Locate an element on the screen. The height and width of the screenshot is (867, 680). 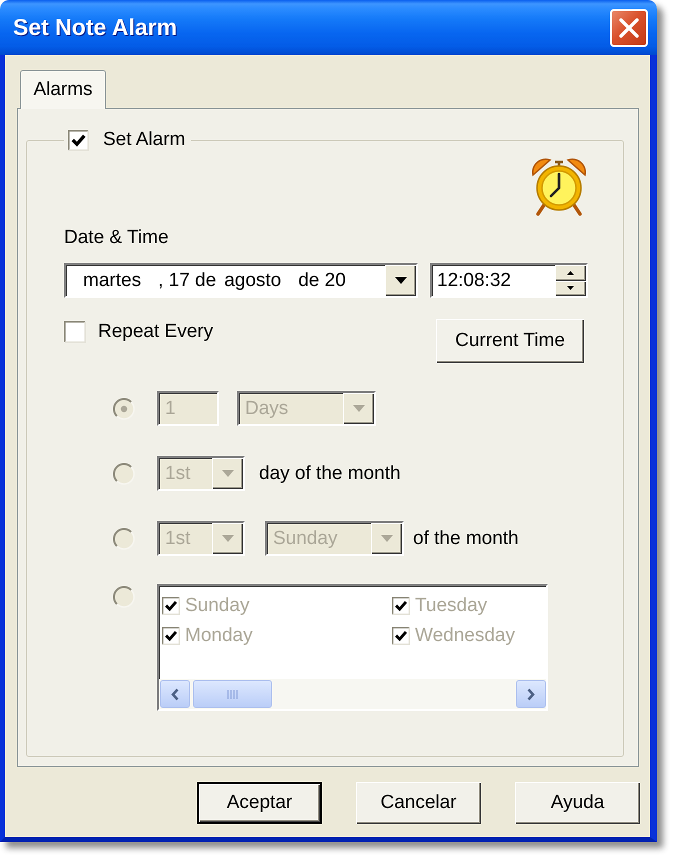
time-field: 12:08:32 is located at coordinates (509, 280).